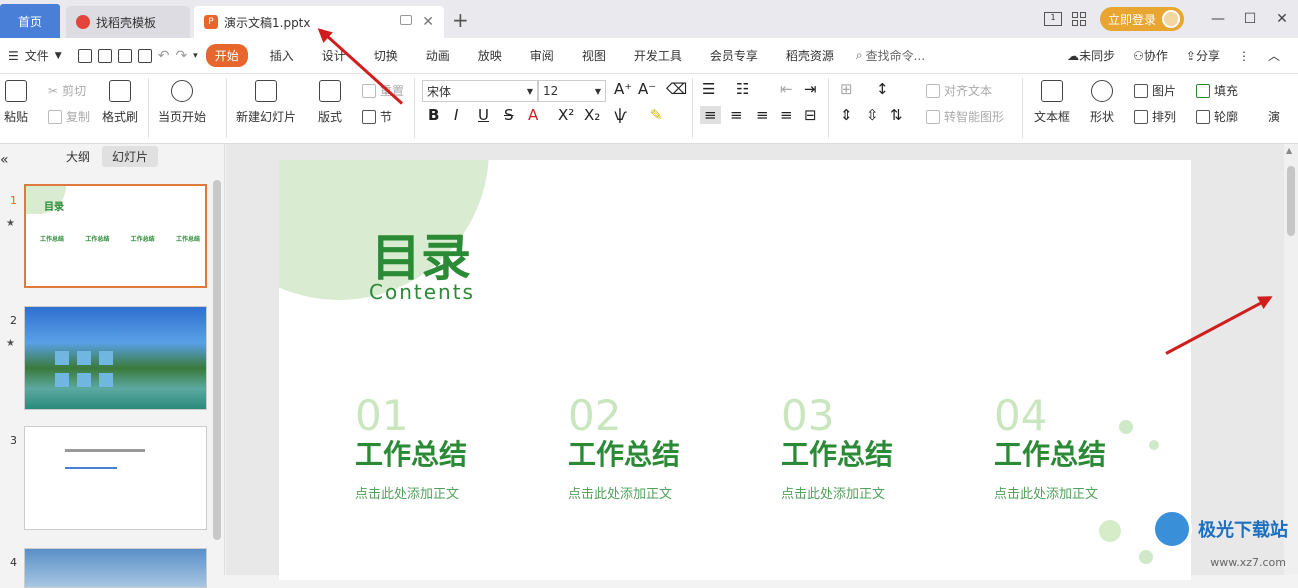 The image size is (1298, 588). What do you see at coordinates (145, 56) in the screenshot?
I see `preview-icon` at bounding box center [145, 56].